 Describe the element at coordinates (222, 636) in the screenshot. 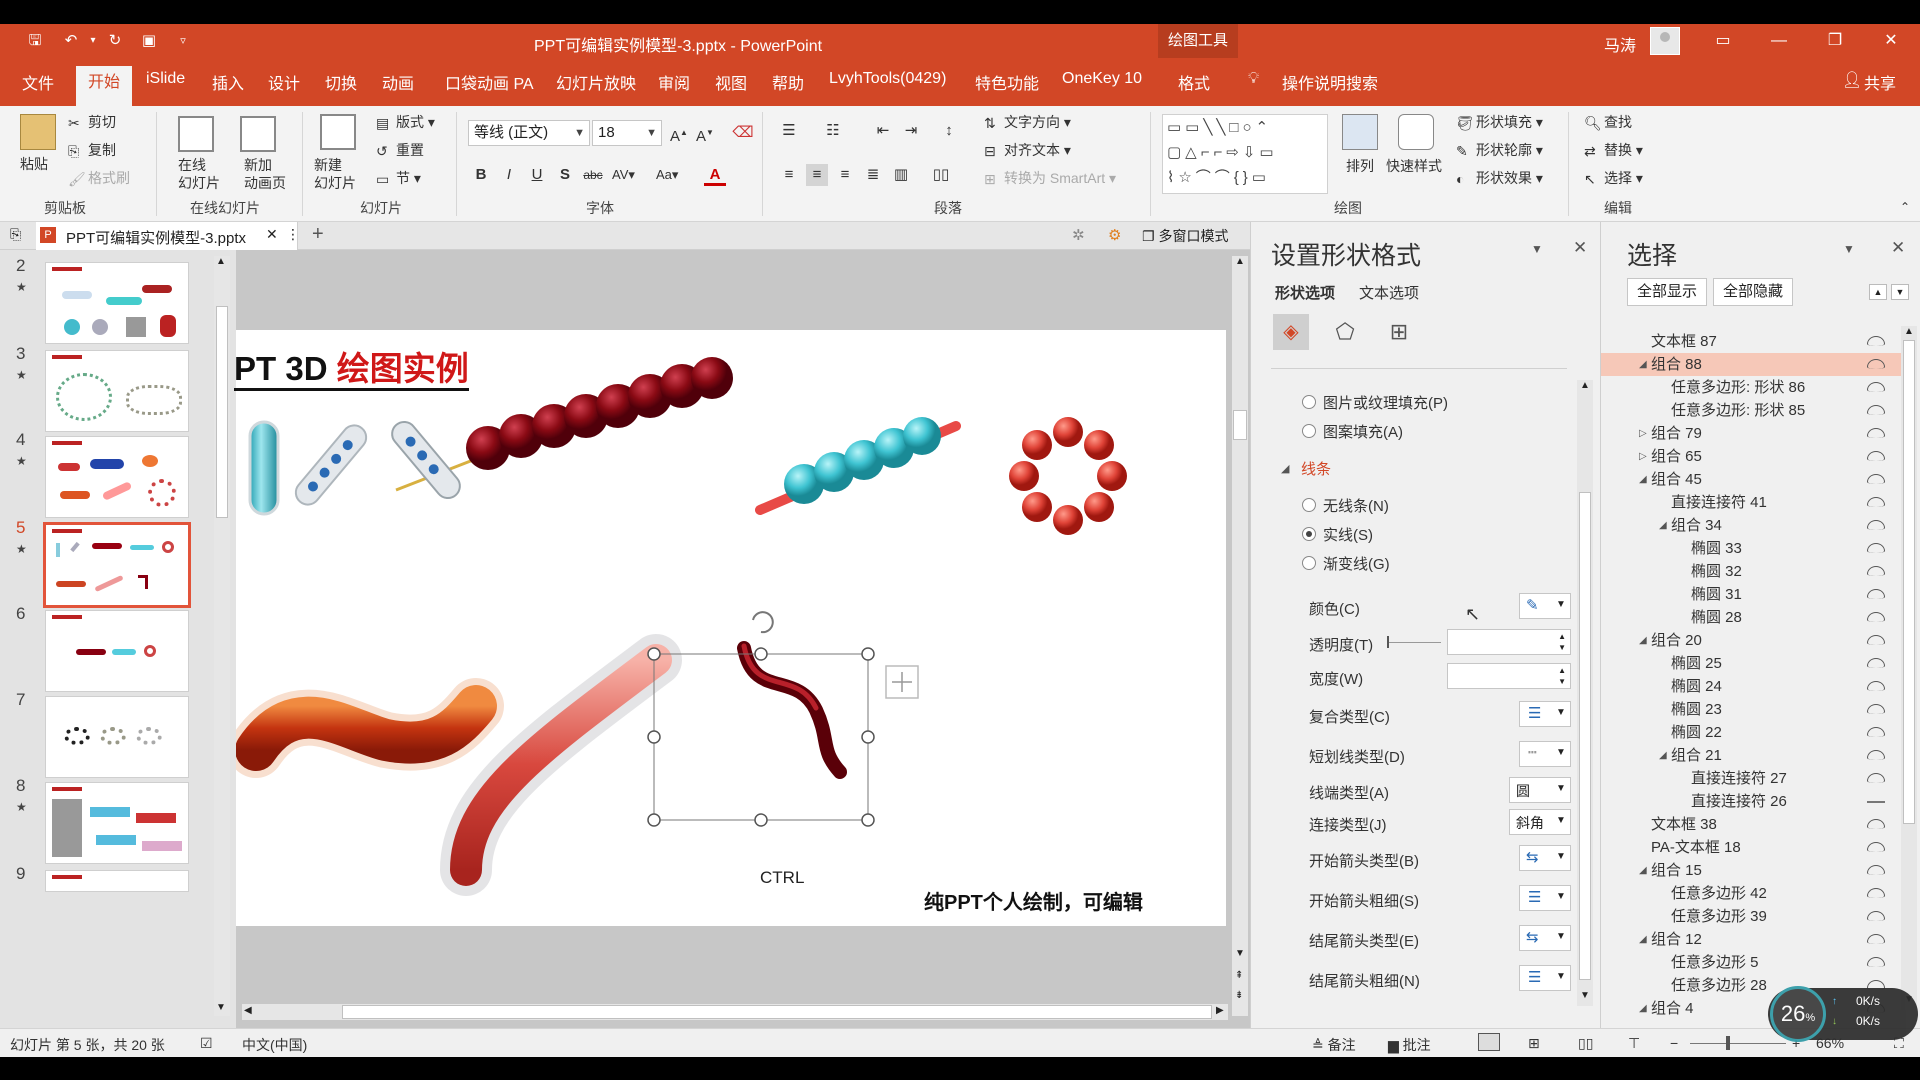

I see `thumbnails-scrollbar: ▲ ▼` at that location.